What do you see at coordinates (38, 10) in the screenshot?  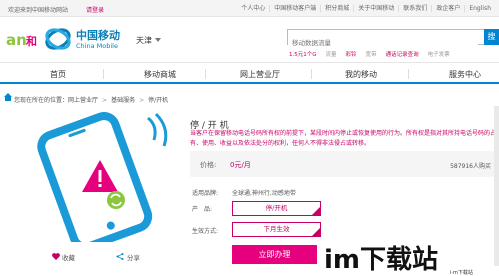 I see `welcome-text: 欢迎来到中国移动网站` at bounding box center [38, 10].